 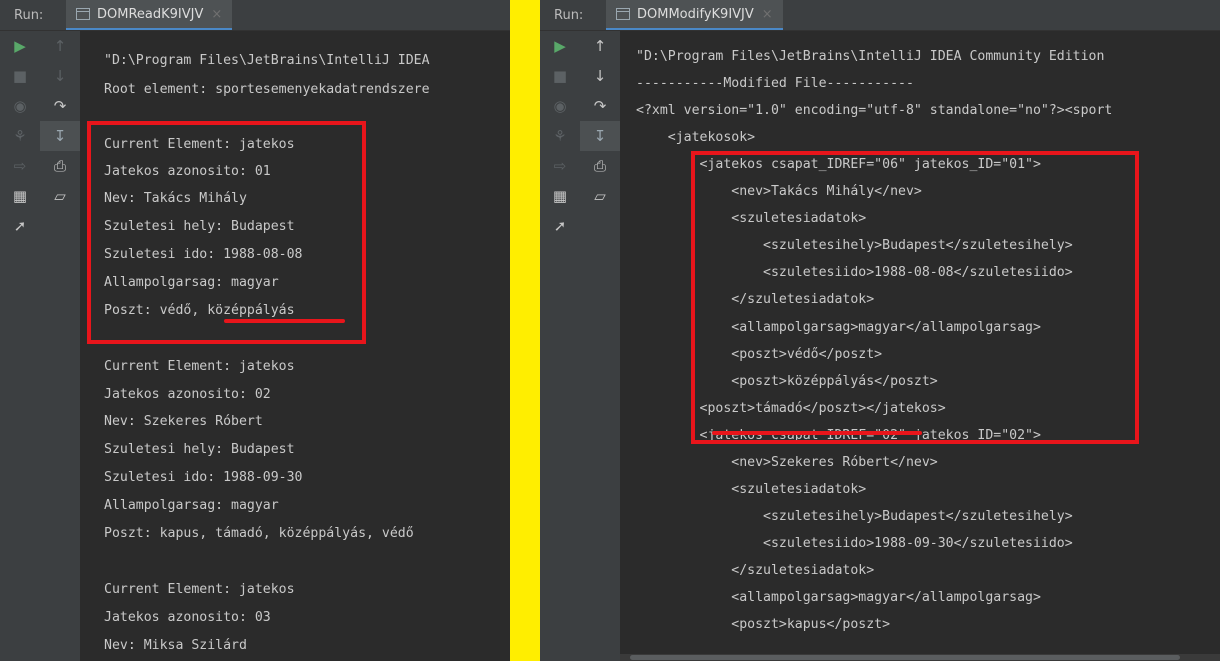 I want to click on tab-title: DOMModifyK9IVJV, so click(x=695, y=14).